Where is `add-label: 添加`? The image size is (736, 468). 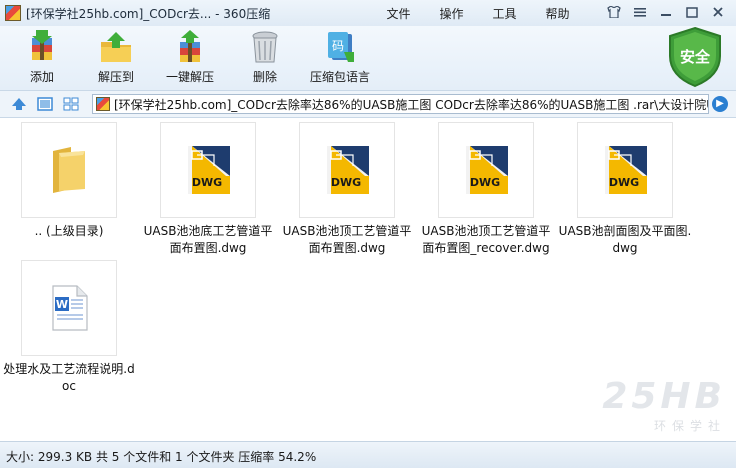
add-label: 添加 is located at coordinates (41, 77).